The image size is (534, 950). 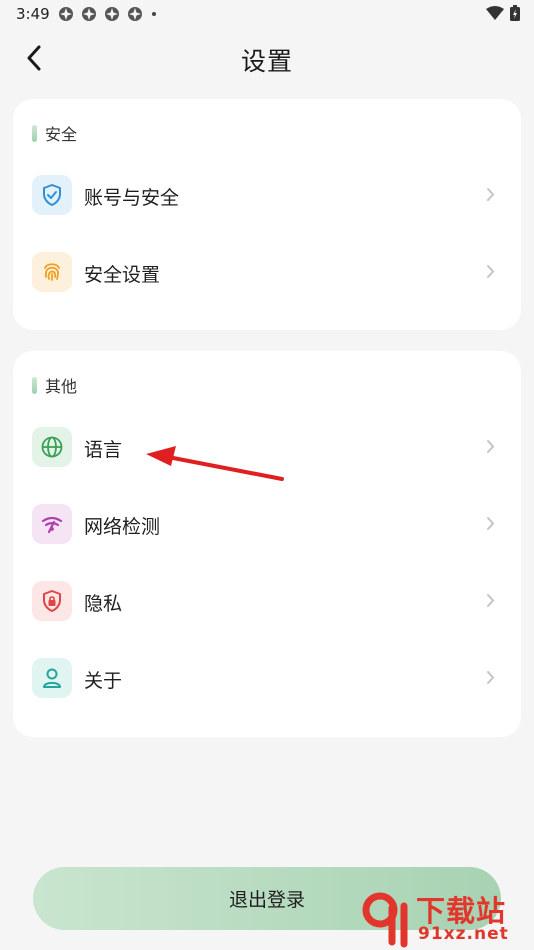 What do you see at coordinates (52, 678) in the screenshot?
I see `person-icon` at bounding box center [52, 678].